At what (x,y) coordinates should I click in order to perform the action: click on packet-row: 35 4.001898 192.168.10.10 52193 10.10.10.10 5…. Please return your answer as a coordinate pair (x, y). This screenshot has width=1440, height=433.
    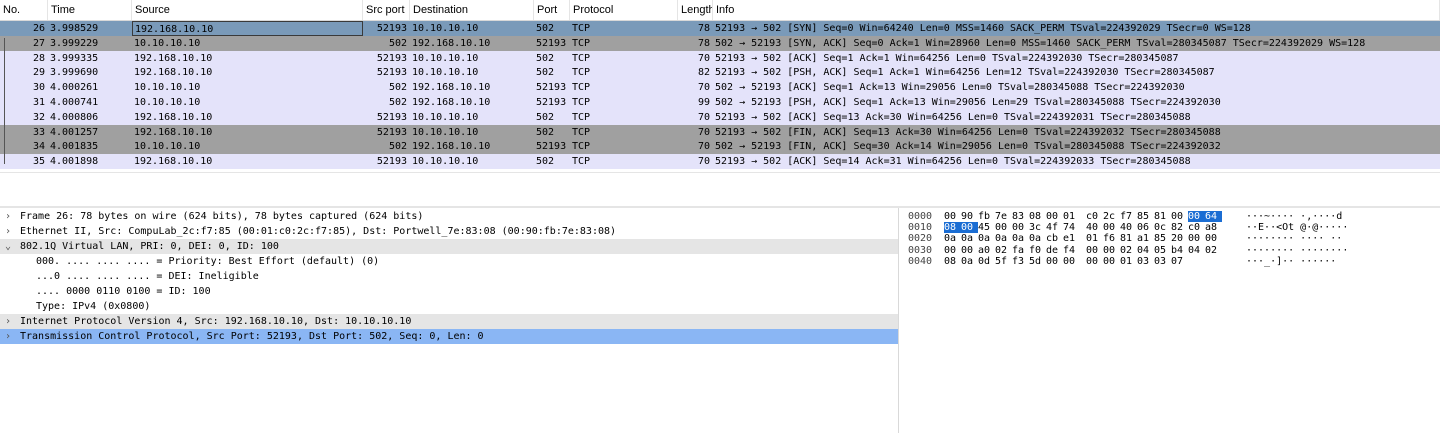
    Looking at the image, I should click on (720, 162).